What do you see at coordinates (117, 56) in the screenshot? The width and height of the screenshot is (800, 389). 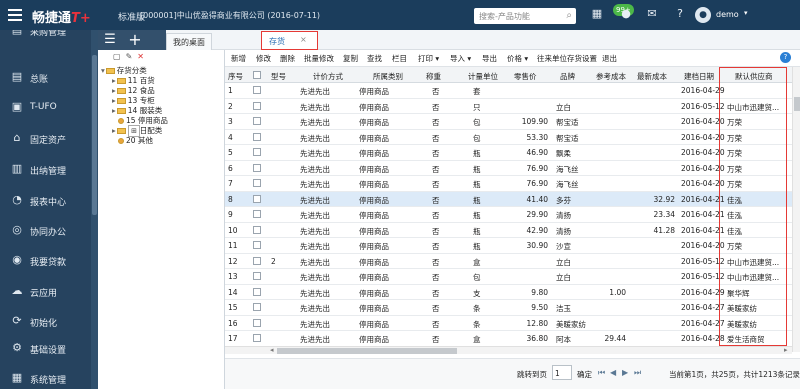 I see `new-node-icon: ▢` at bounding box center [117, 56].